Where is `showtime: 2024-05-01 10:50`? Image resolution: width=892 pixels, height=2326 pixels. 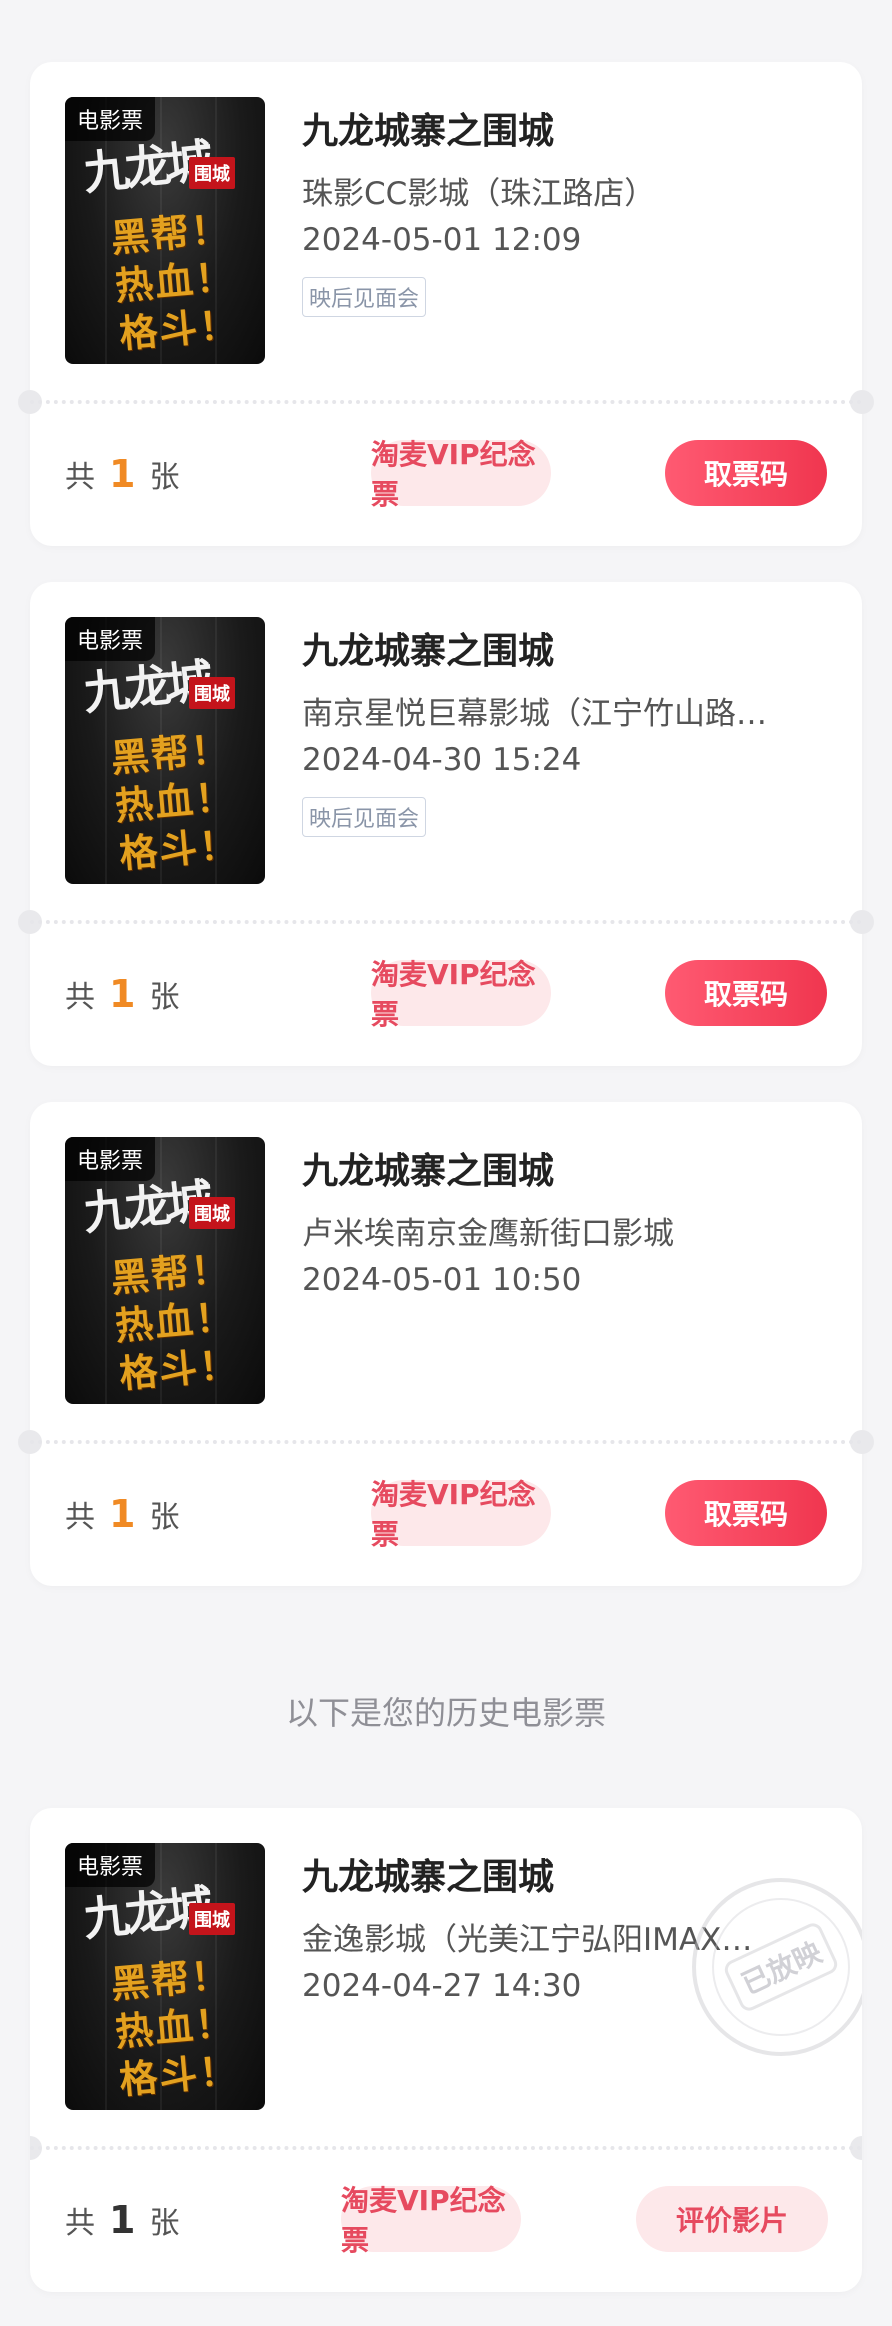
showtime: 2024-05-01 10:50 is located at coordinates (442, 1280).